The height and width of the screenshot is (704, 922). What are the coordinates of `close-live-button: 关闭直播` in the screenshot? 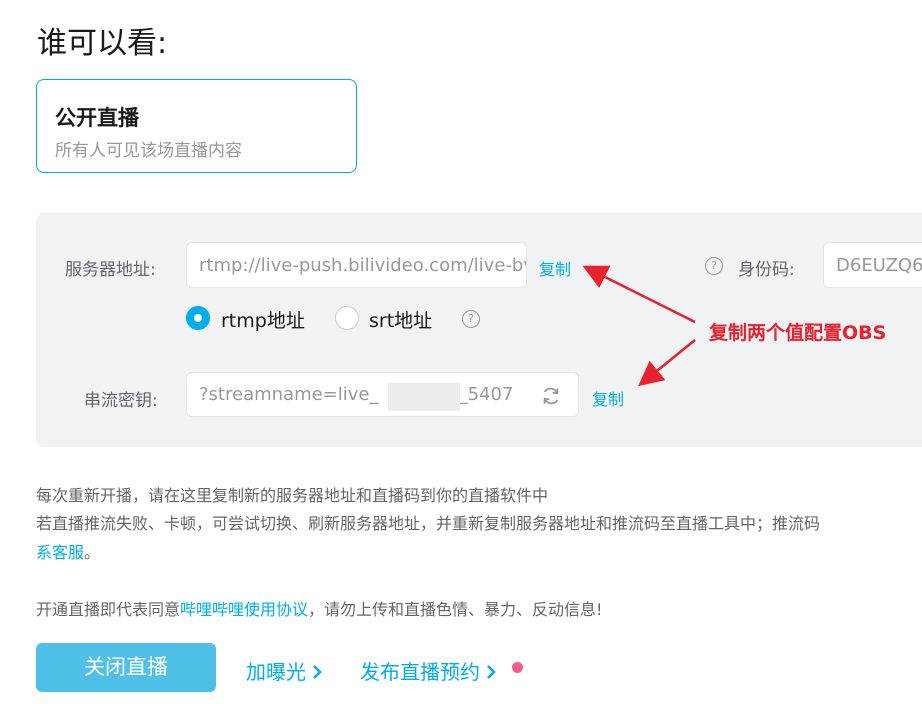 It's located at (126, 667).